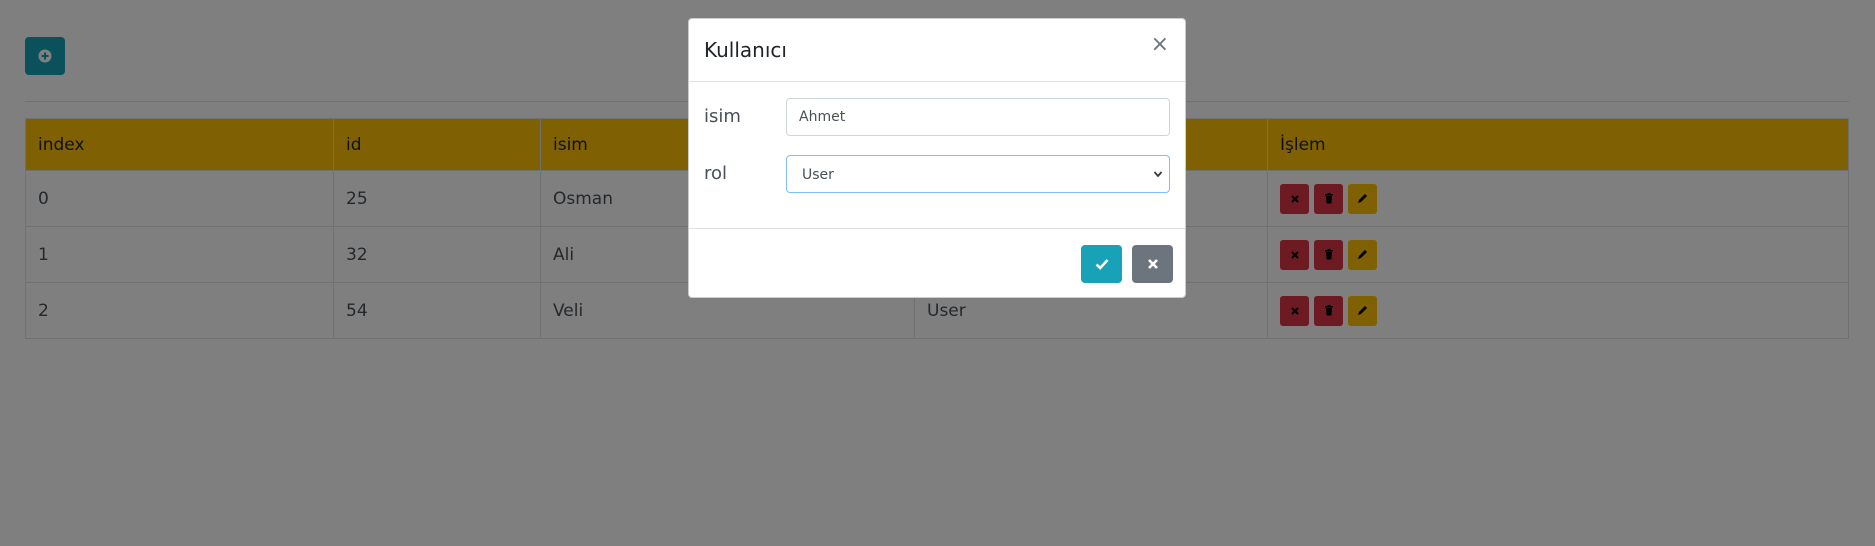 This screenshot has width=1875, height=546. I want to click on user-modal: Kullanıcı × isim rol User, so click(937, 158).